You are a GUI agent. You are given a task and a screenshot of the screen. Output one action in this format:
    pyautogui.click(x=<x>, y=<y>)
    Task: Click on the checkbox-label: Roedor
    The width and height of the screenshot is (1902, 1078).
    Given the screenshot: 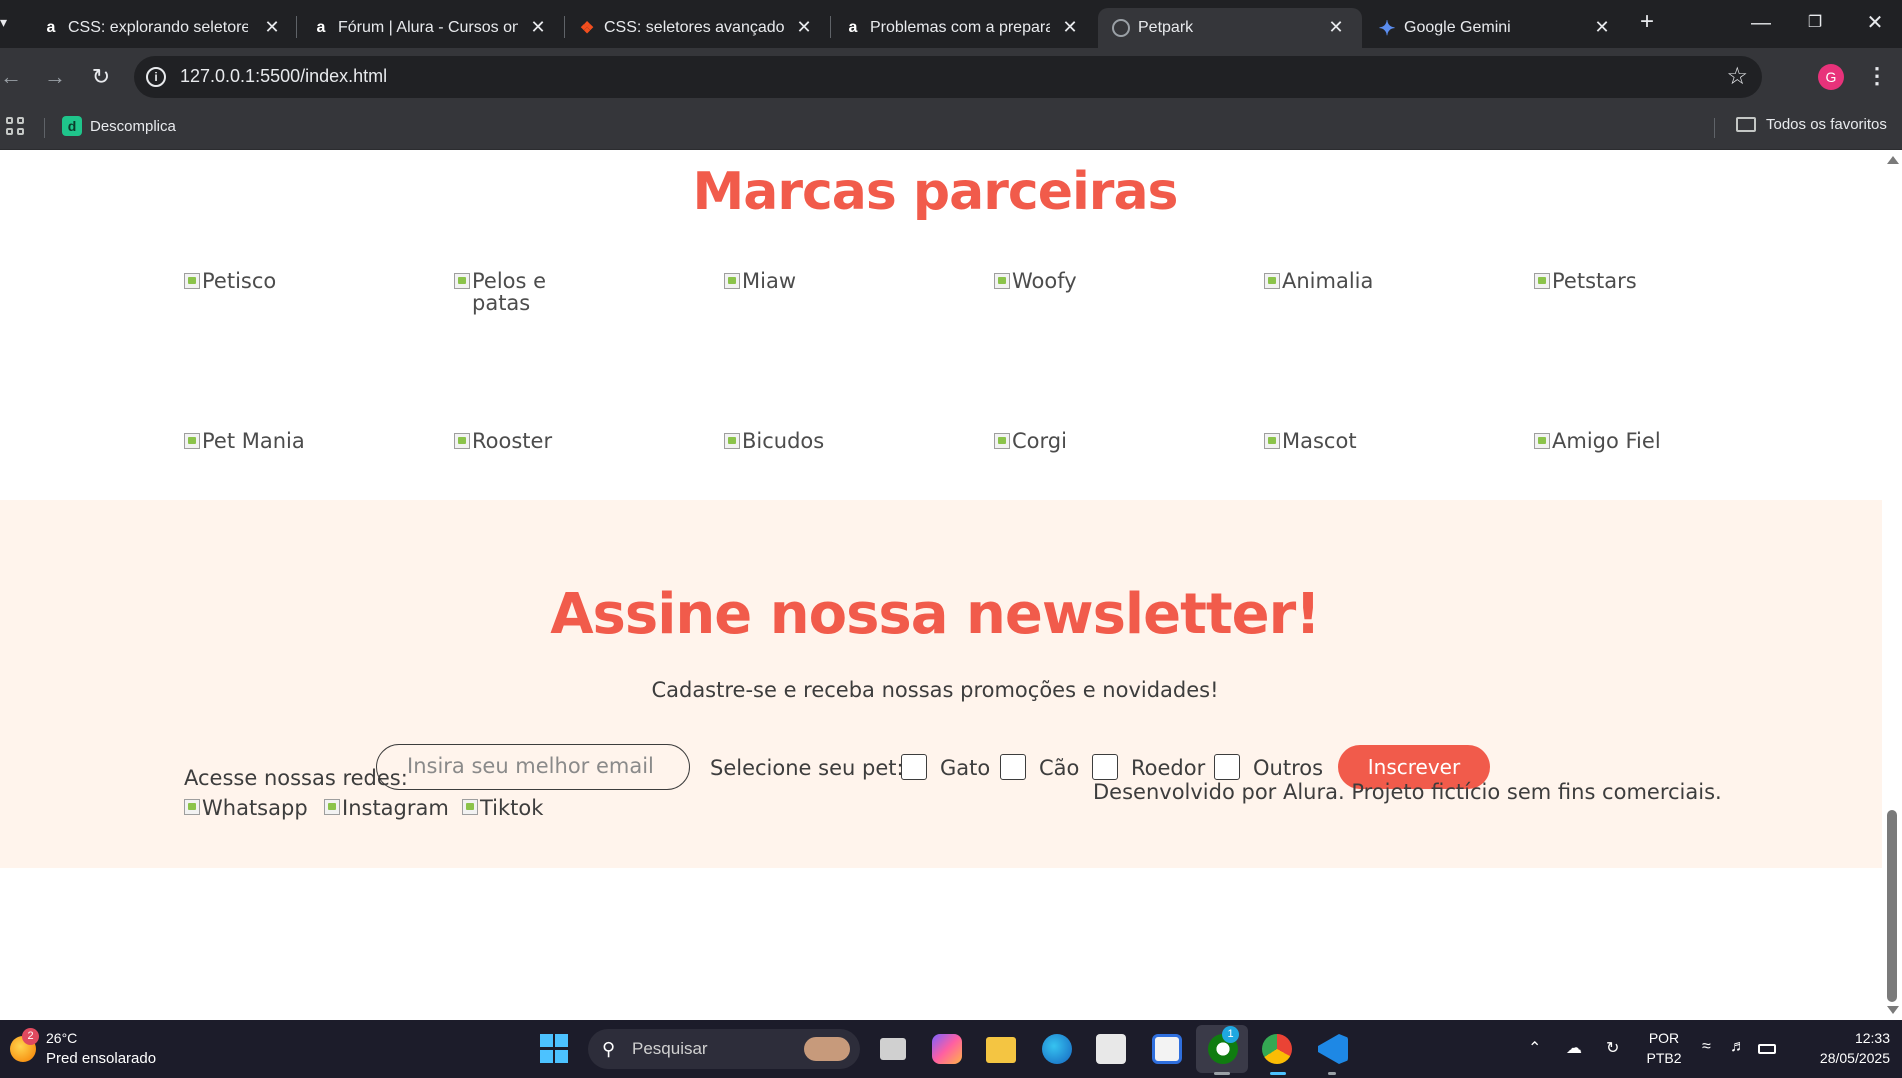 What is the action you would take?
    pyautogui.click(x=1168, y=768)
    